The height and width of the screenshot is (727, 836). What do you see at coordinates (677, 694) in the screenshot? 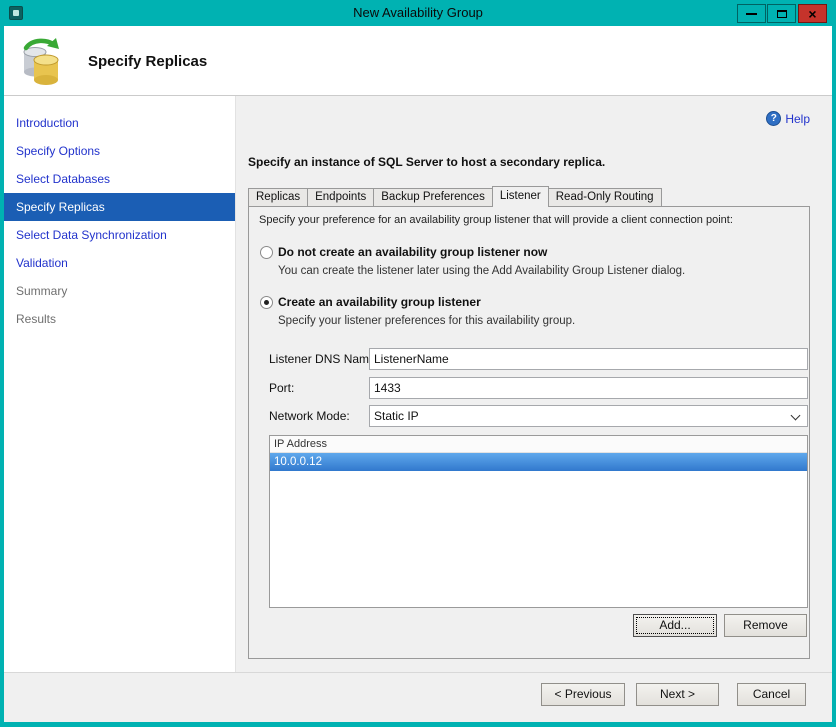
I see `next-button: Next >` at bounding box center [677, 694].